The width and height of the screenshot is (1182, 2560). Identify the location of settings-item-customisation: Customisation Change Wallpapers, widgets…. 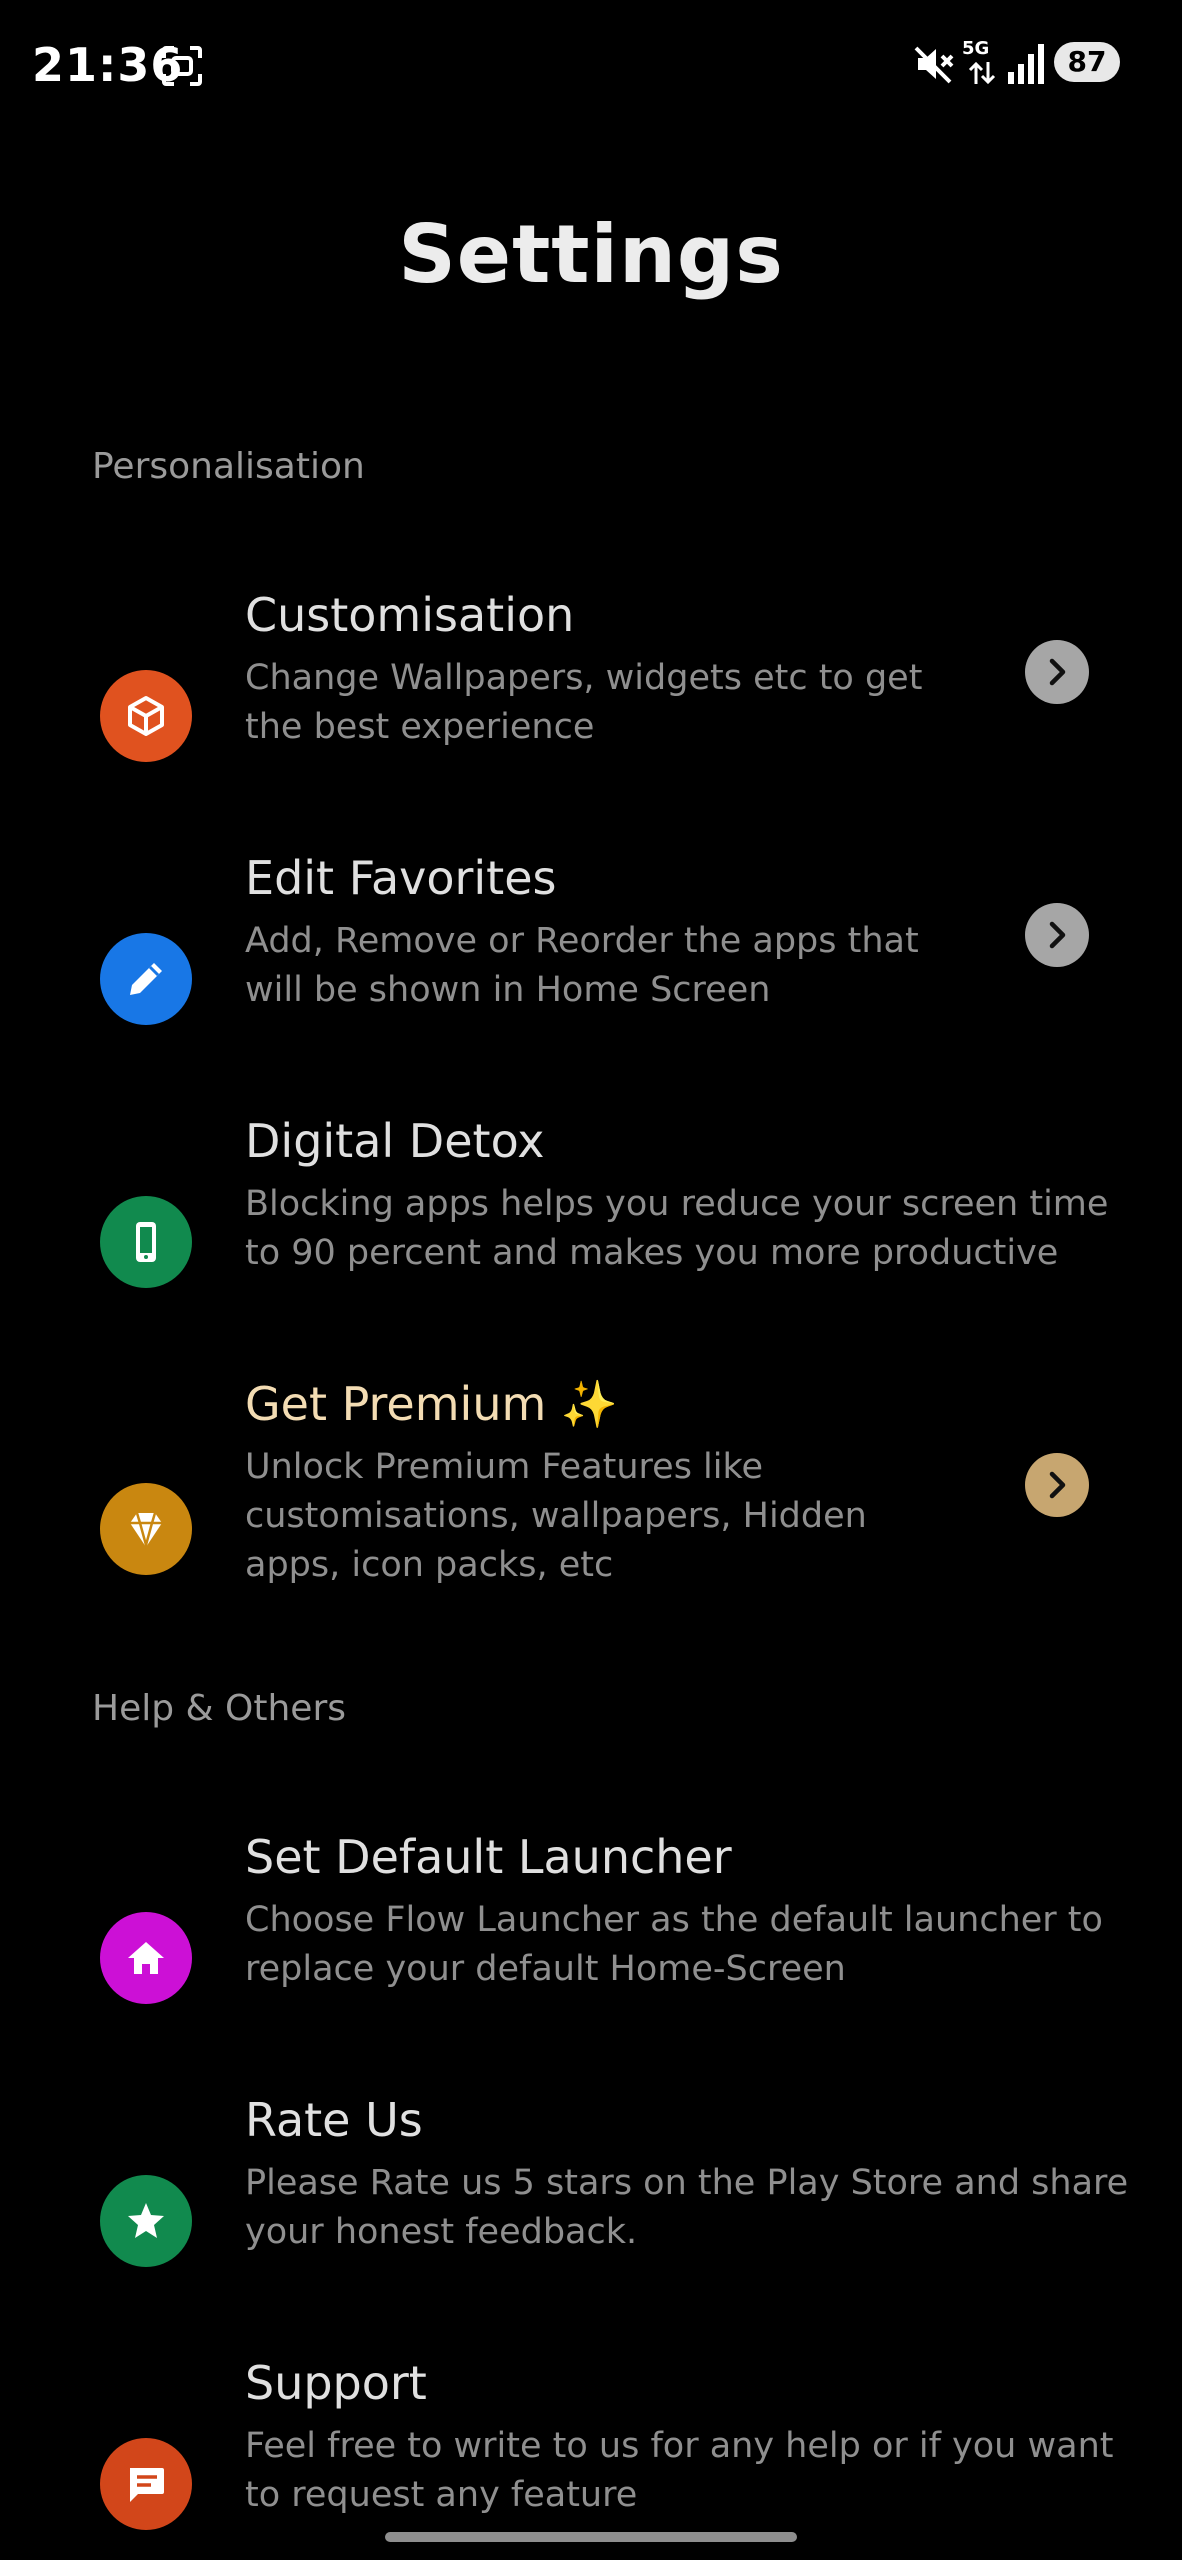
(591, 675).